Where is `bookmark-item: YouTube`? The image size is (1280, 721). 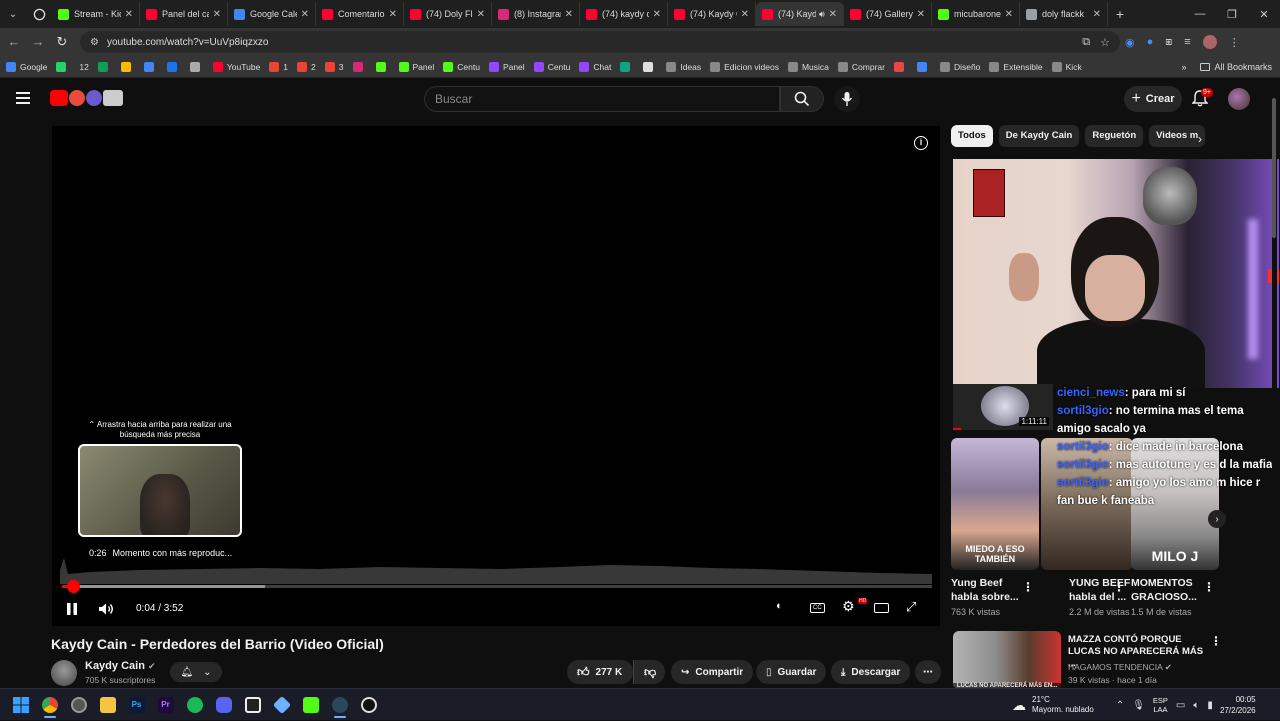
bookmark-item: YouTube is located at coordinates (236, 66).